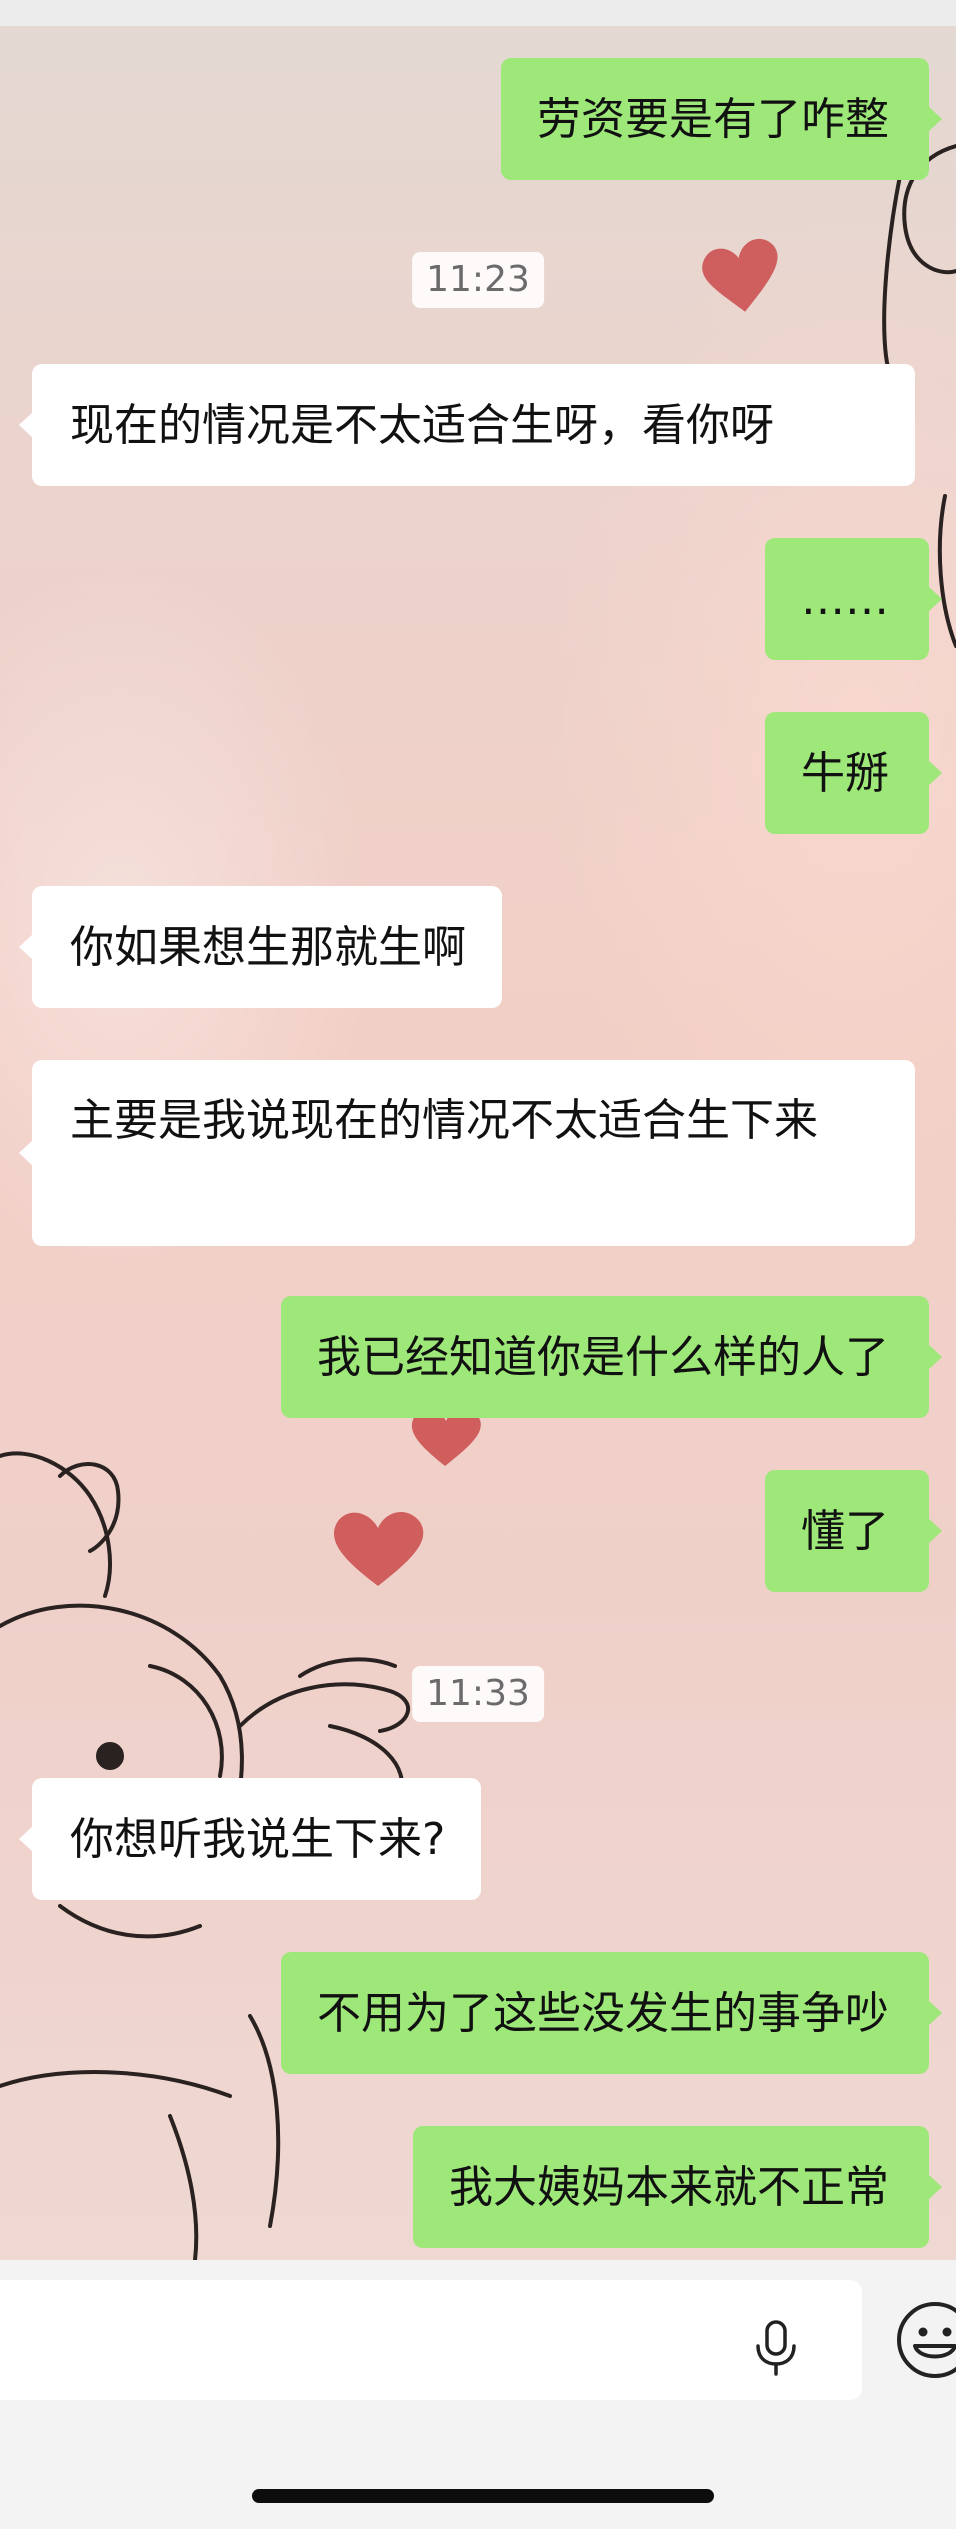 The height and width of the screenshot is (2529, 956). I want to click on chat-message-outgoing: 劳资要是有了咋整, so click(721, 119).